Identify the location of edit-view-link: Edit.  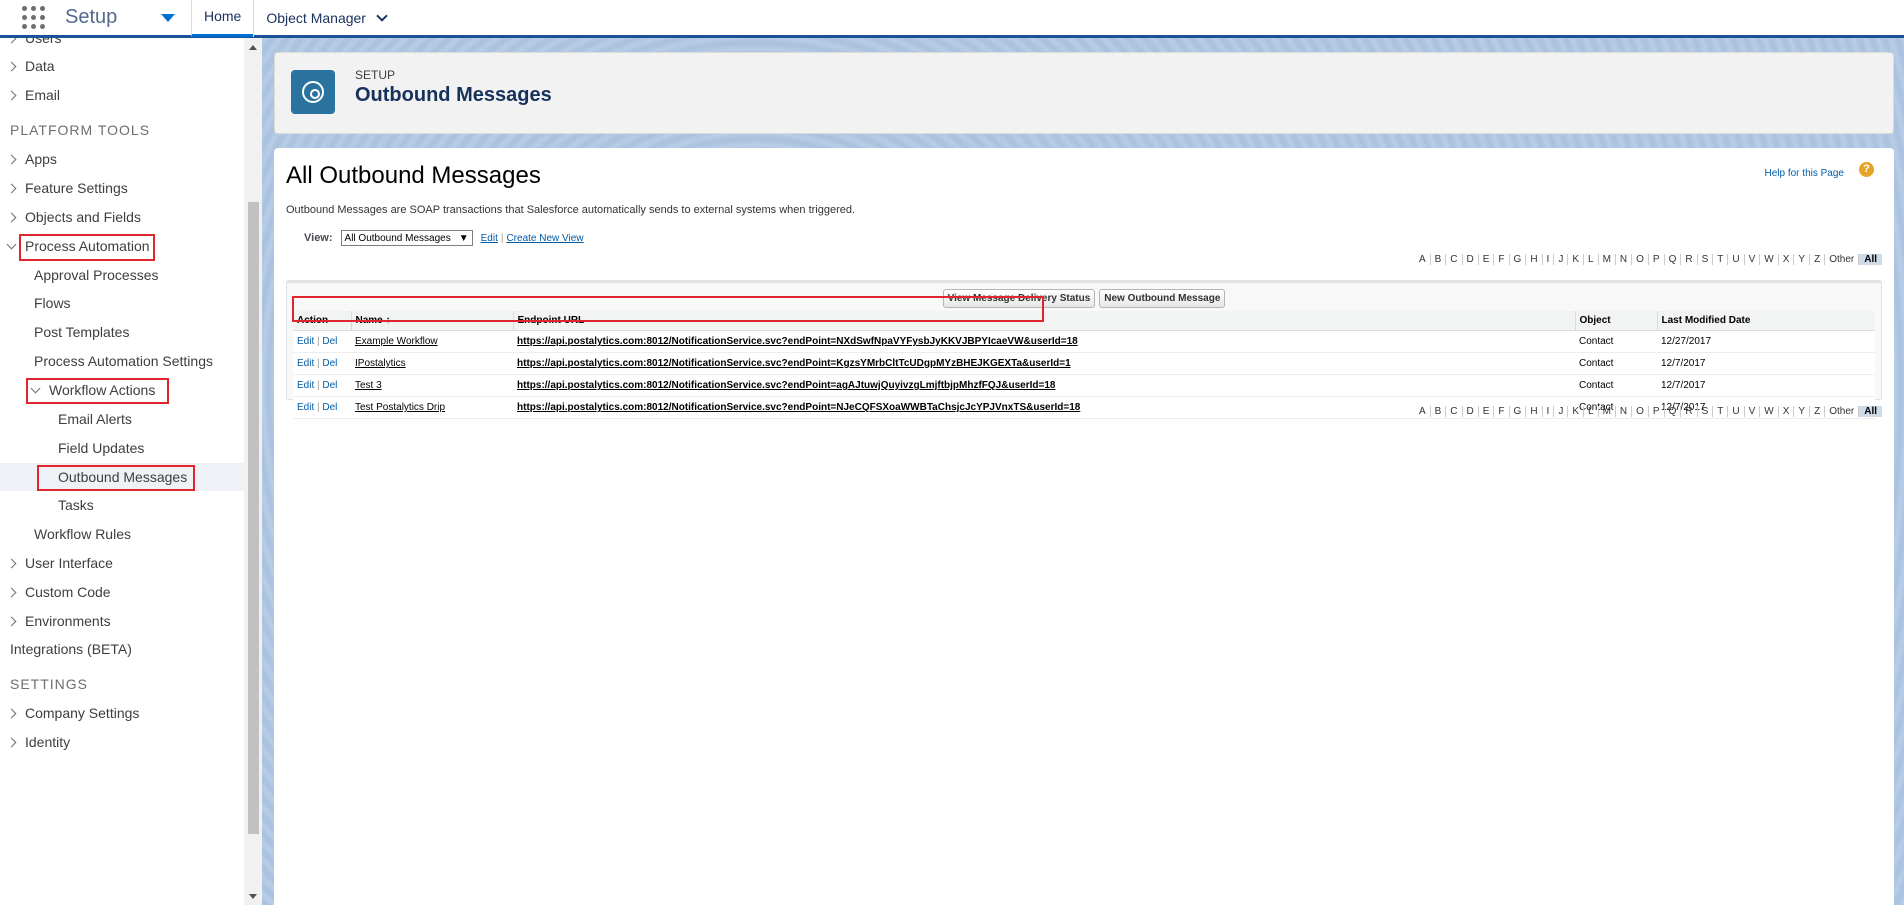
(489, 238).